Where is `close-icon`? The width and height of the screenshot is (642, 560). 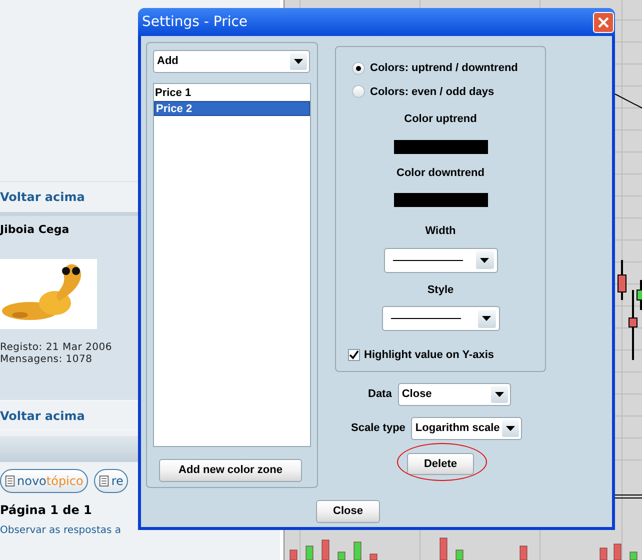 close-icon is located at coordinates (603, 22).